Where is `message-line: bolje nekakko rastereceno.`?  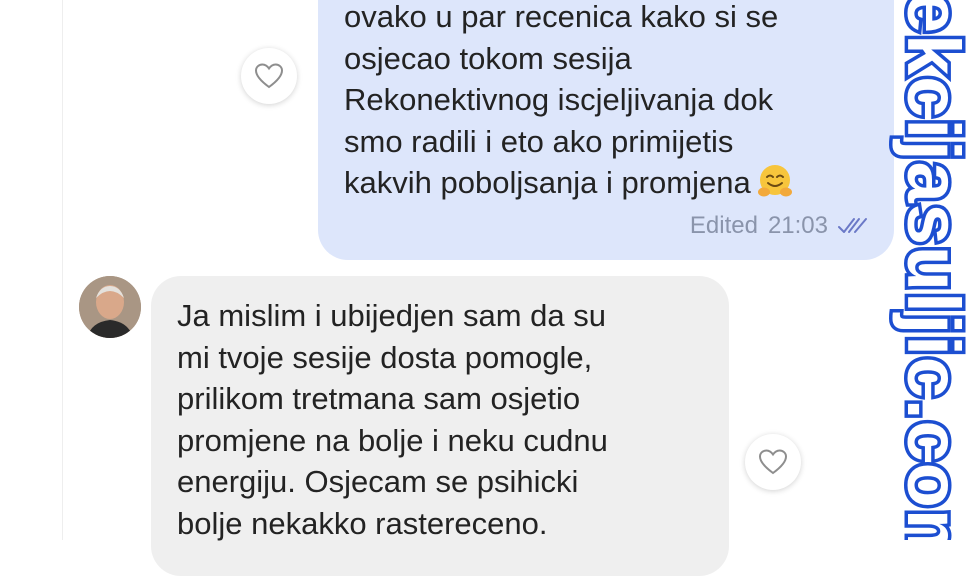 message-line: bolje nekakko rastereceno. is located at coordinates (362, 523).